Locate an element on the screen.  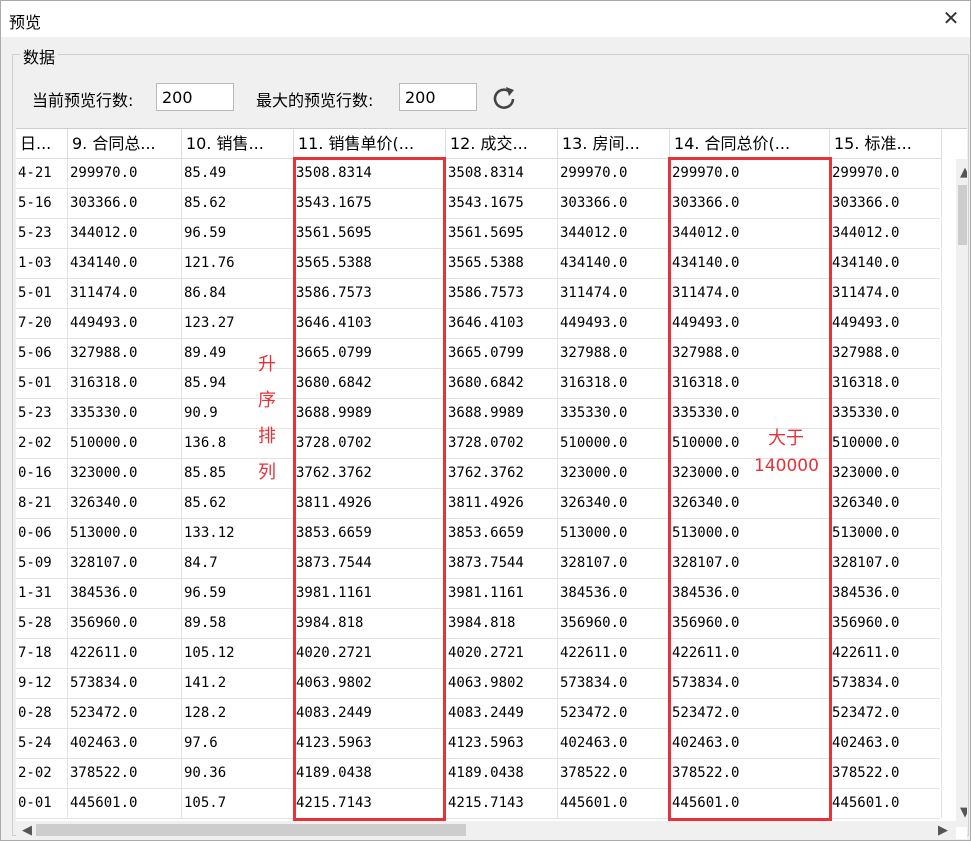
table-cell: 3680.6842 is located at coordinates (370, 383).